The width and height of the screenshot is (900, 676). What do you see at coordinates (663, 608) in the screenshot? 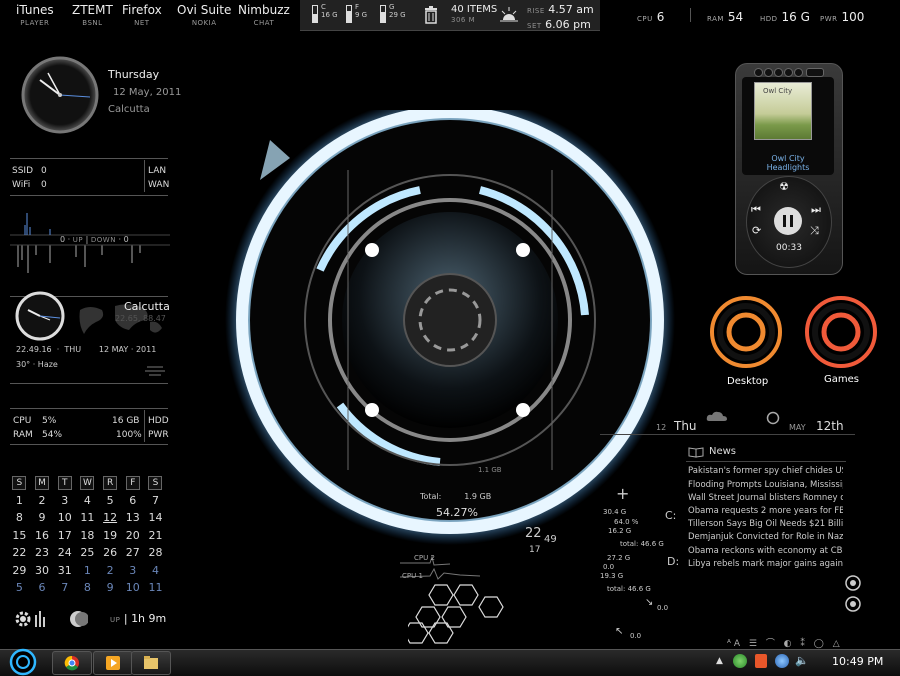
I see `io-a: 0.0` at bounding box center [663, 608].